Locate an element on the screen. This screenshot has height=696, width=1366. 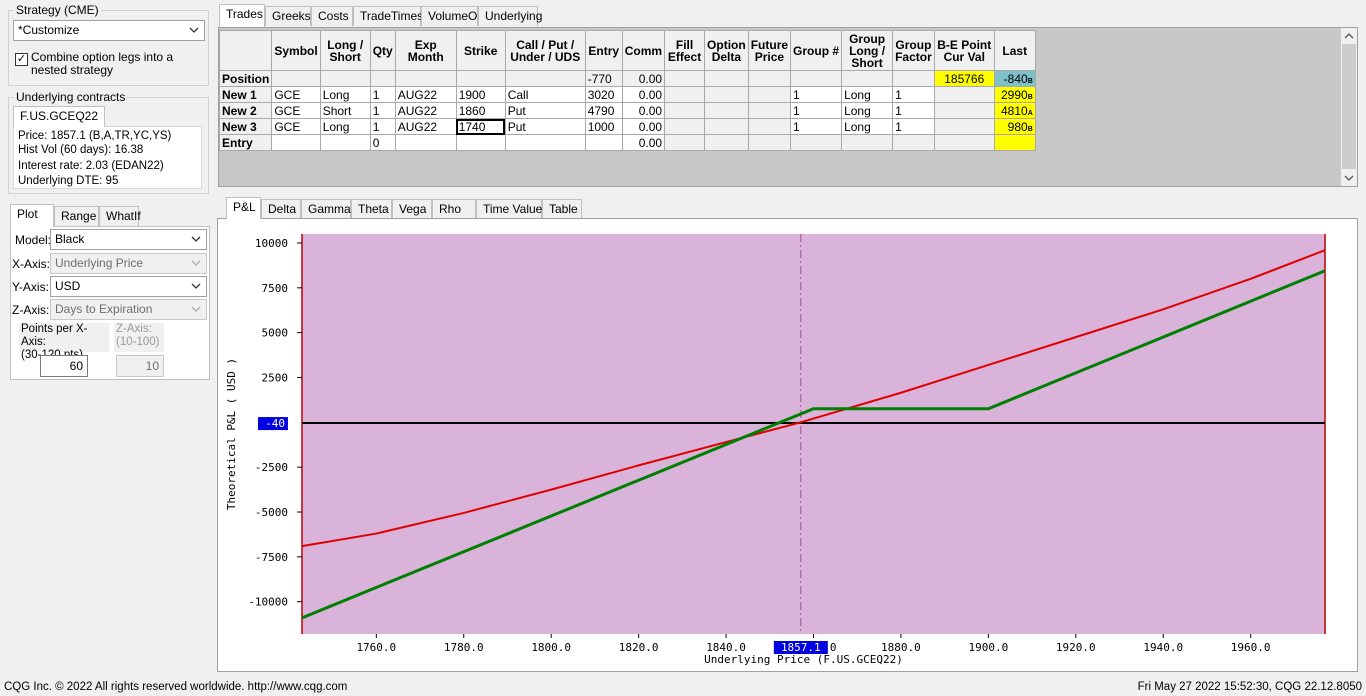
col-header-long-short: Long / Short is located at coordinates (345, 50).